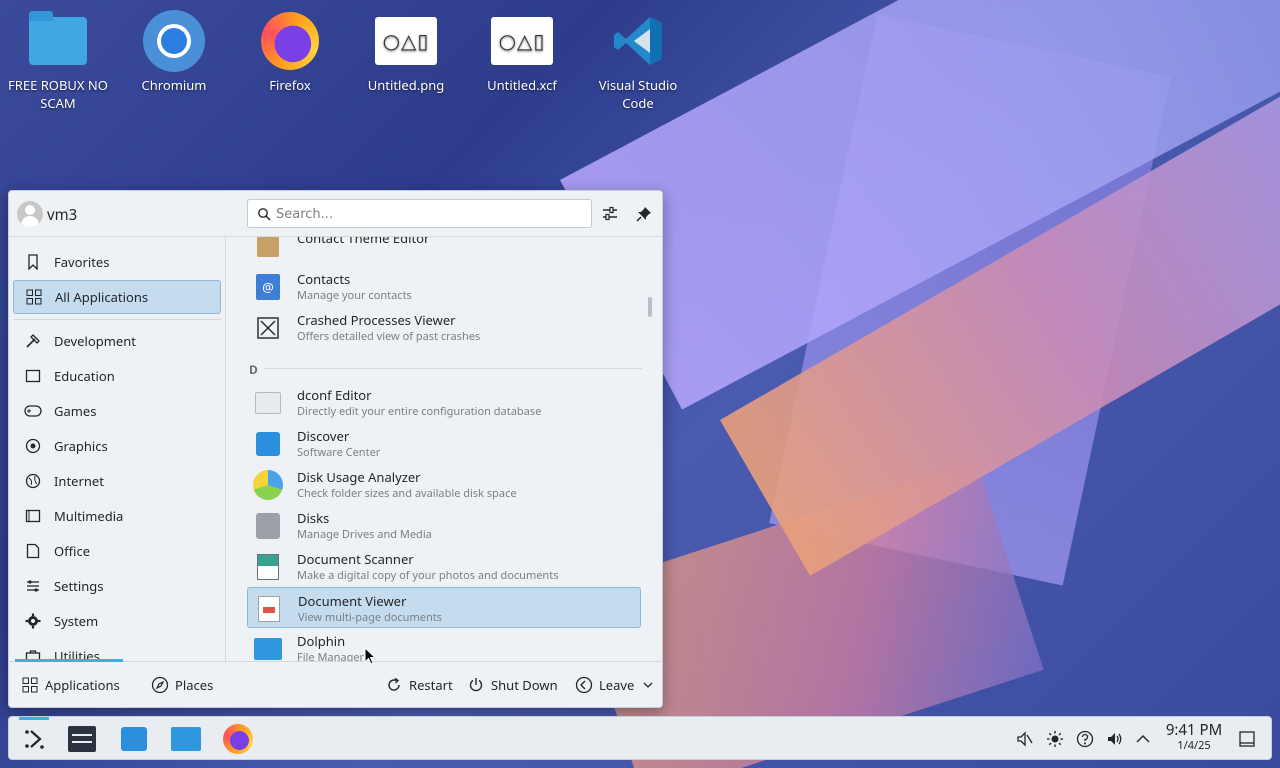  Describe the element at coordinates (268, 328) in the screenshot. I see `crash-icon` at that location.